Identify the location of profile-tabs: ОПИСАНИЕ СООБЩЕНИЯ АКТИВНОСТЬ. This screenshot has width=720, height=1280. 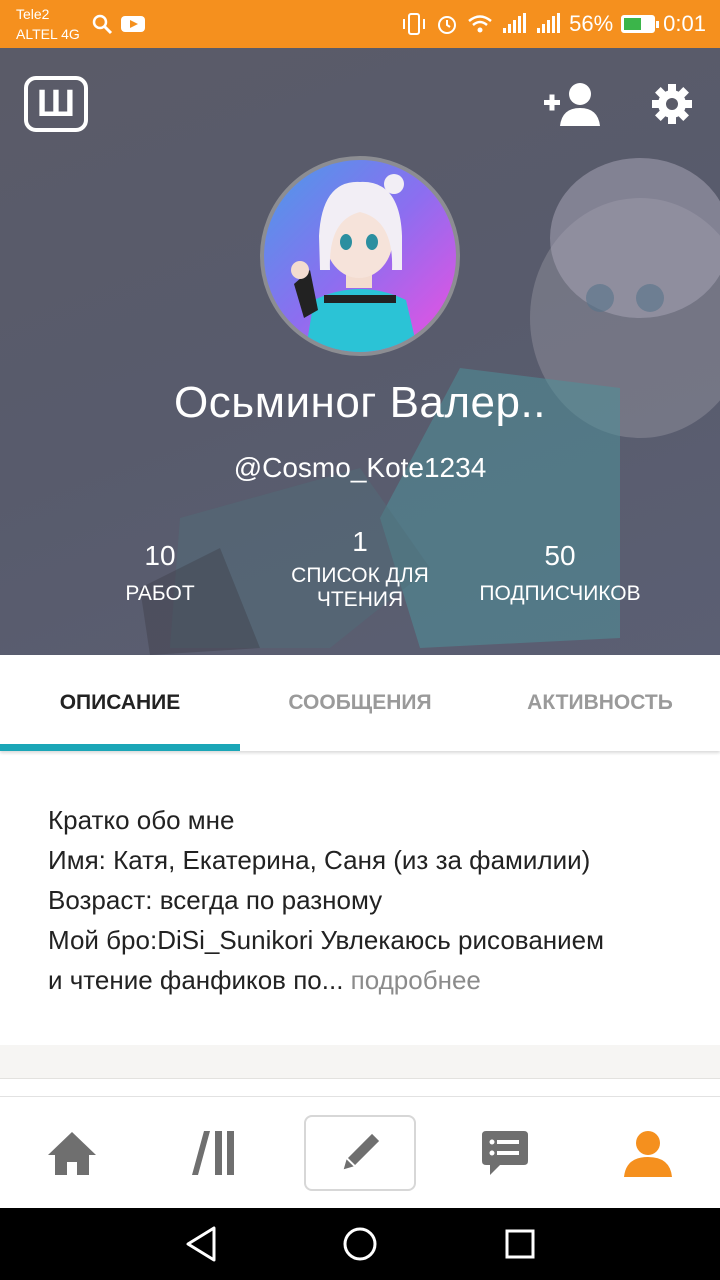
(360, 703).